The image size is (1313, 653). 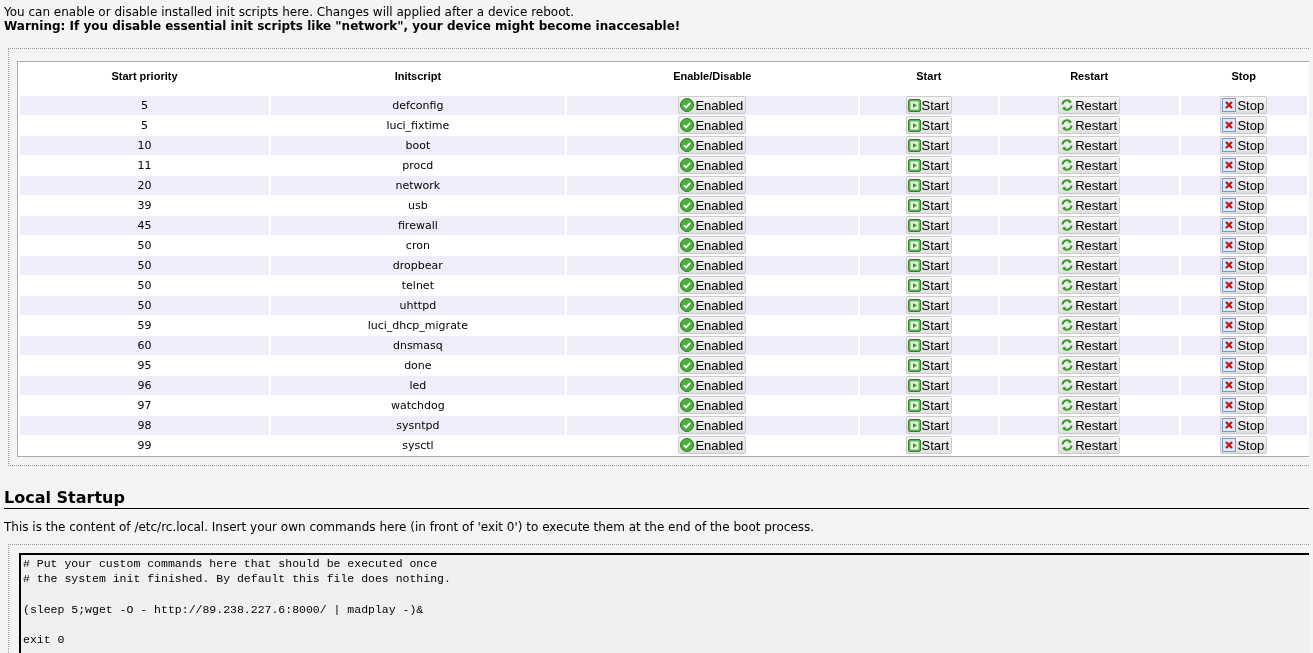 I want to click on column-header: Enable/Disable, so click(x=712, y=76).